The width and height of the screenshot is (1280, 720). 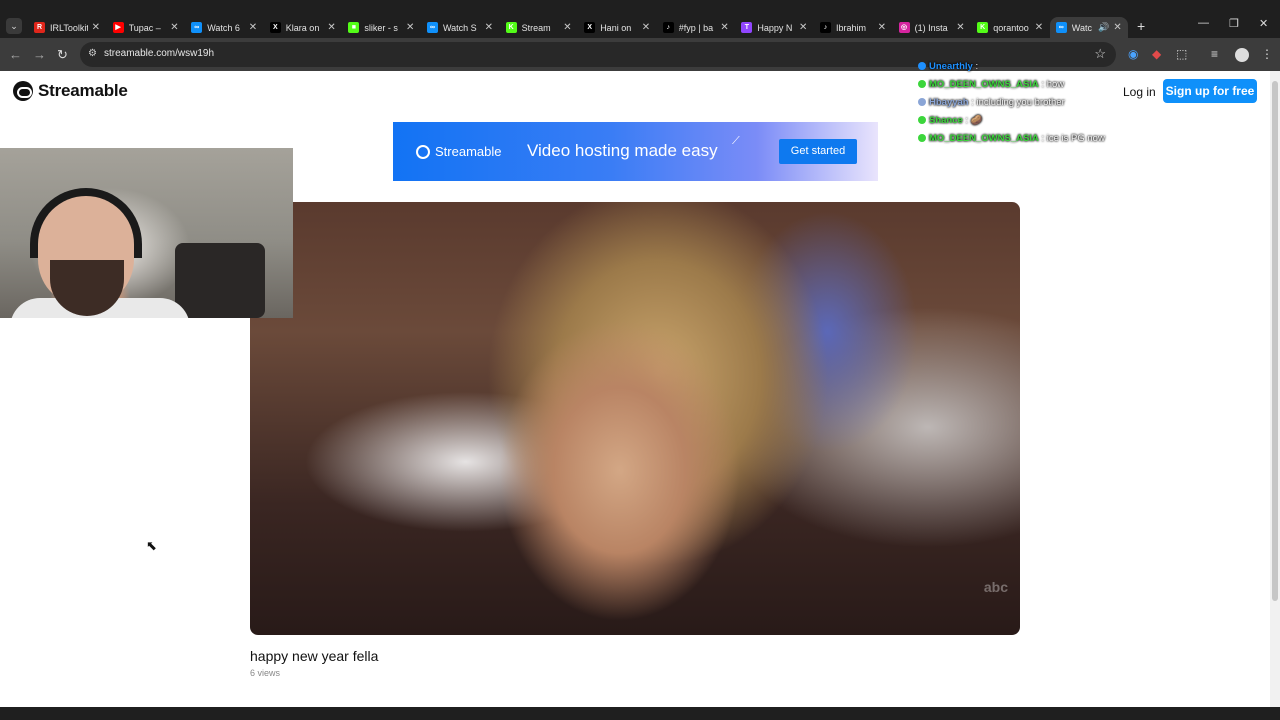 What do you see at coordinates (818, 151) in the screenshot?
I see `get-started-button: Get started` at bounding box center [818, 151].